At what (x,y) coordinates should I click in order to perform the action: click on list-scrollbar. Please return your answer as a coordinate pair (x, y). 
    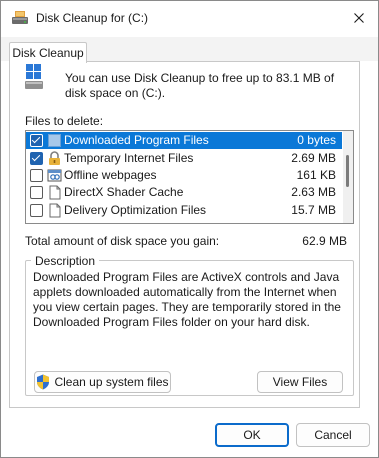
    Looking at the image, I should click on (348, 177).